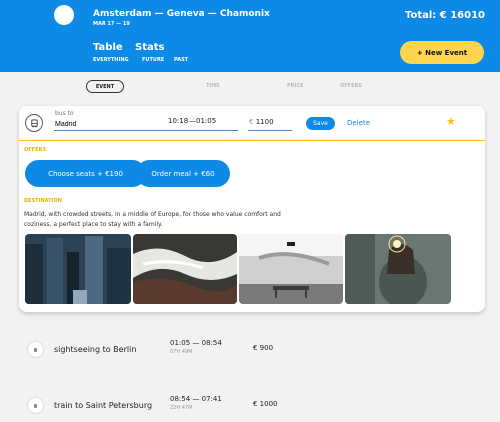 The height and width of the screenshot is (422, 500). I want to click on delete-button: Delete, so click(358, 123).